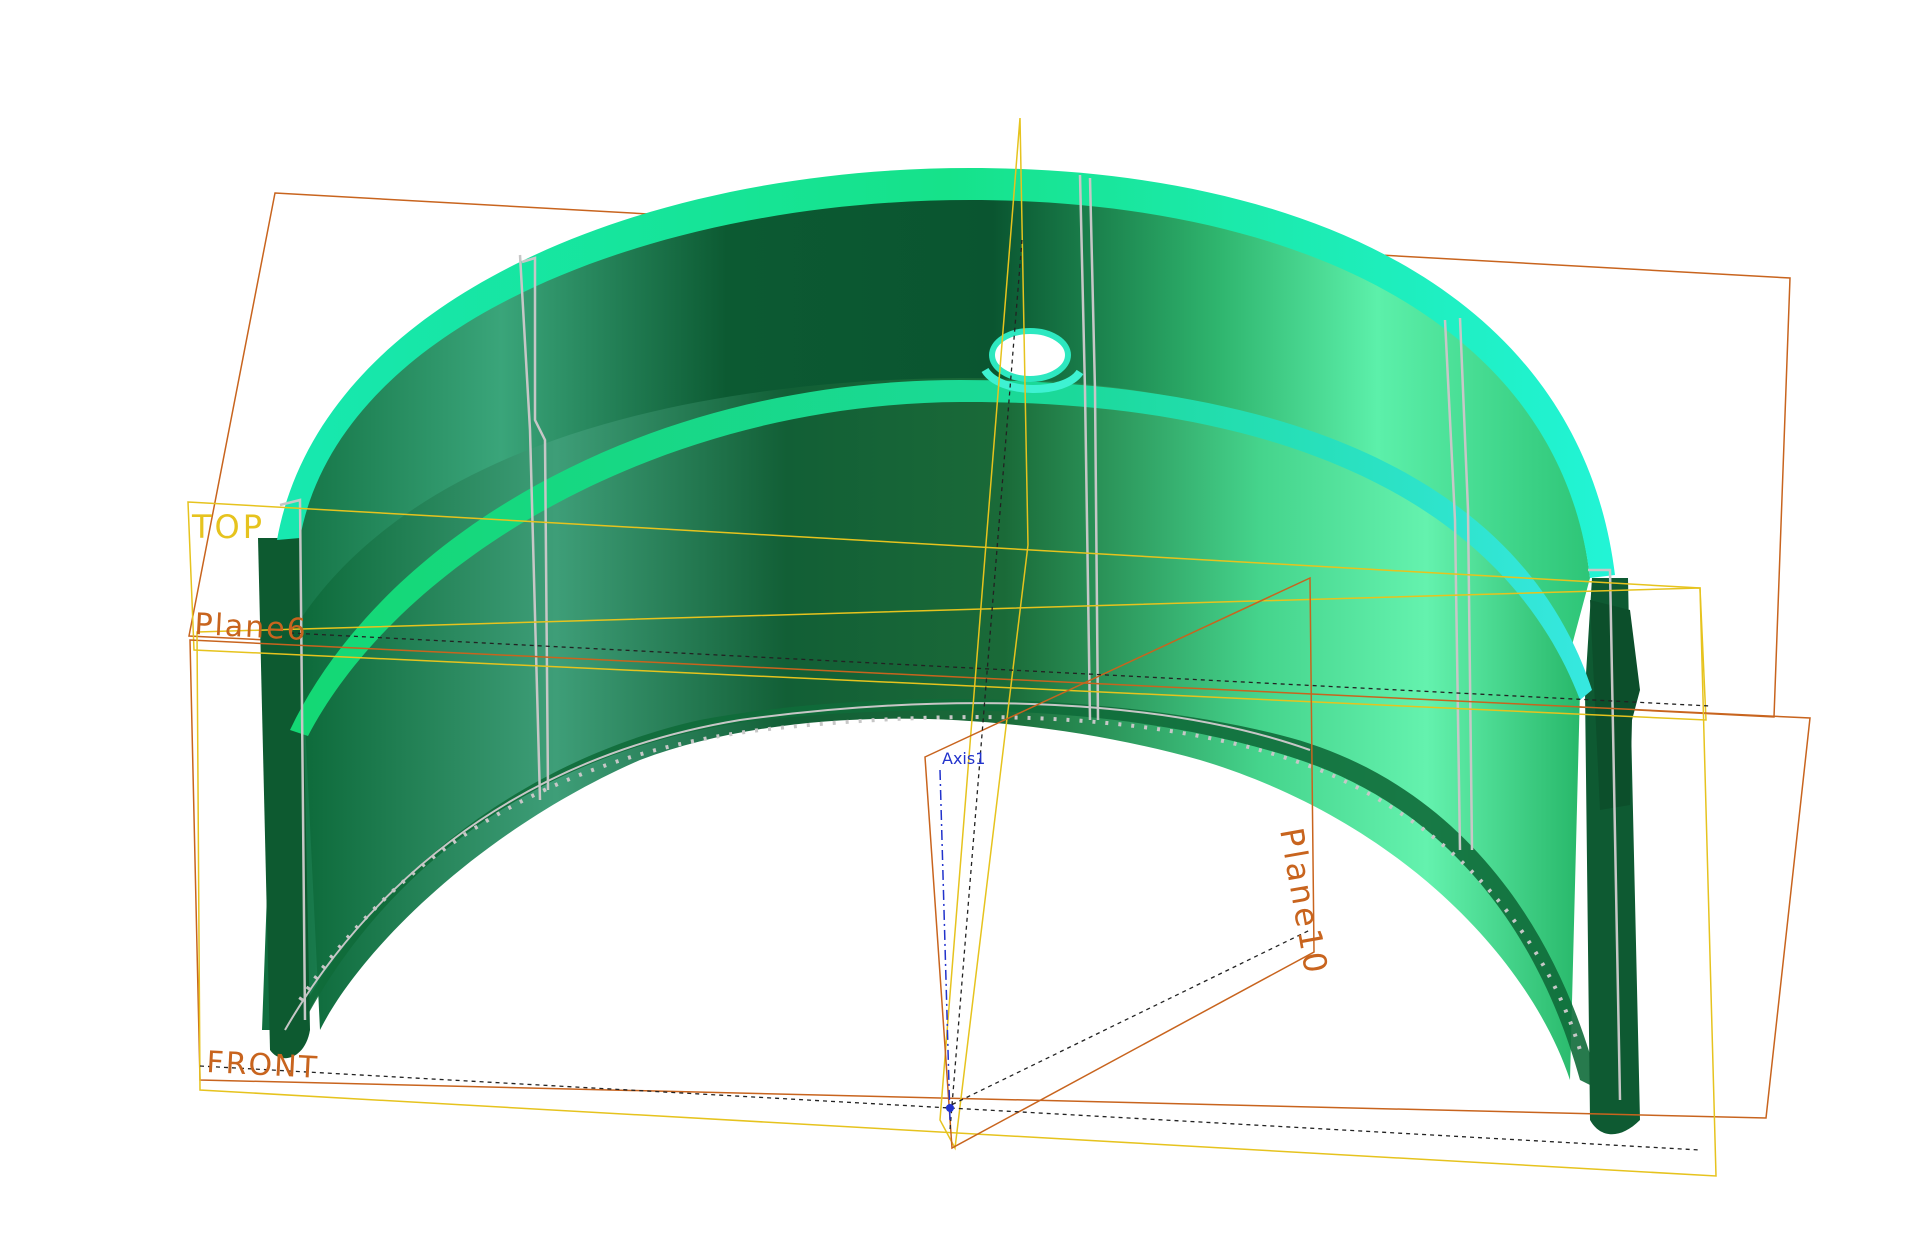 Image resolution: width=1920 pixels, height=1244 pixels. Describe the element at coordinates (945, 945) in the screenshot. I see `axis1-line` at that location.